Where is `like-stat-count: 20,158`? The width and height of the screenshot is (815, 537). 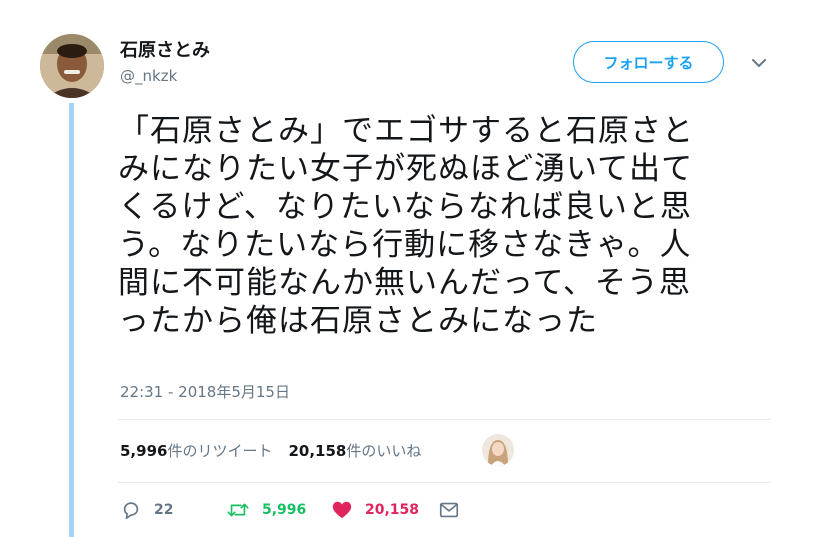 like-stat-count: 20,158 is located at coordinates (317, 450).